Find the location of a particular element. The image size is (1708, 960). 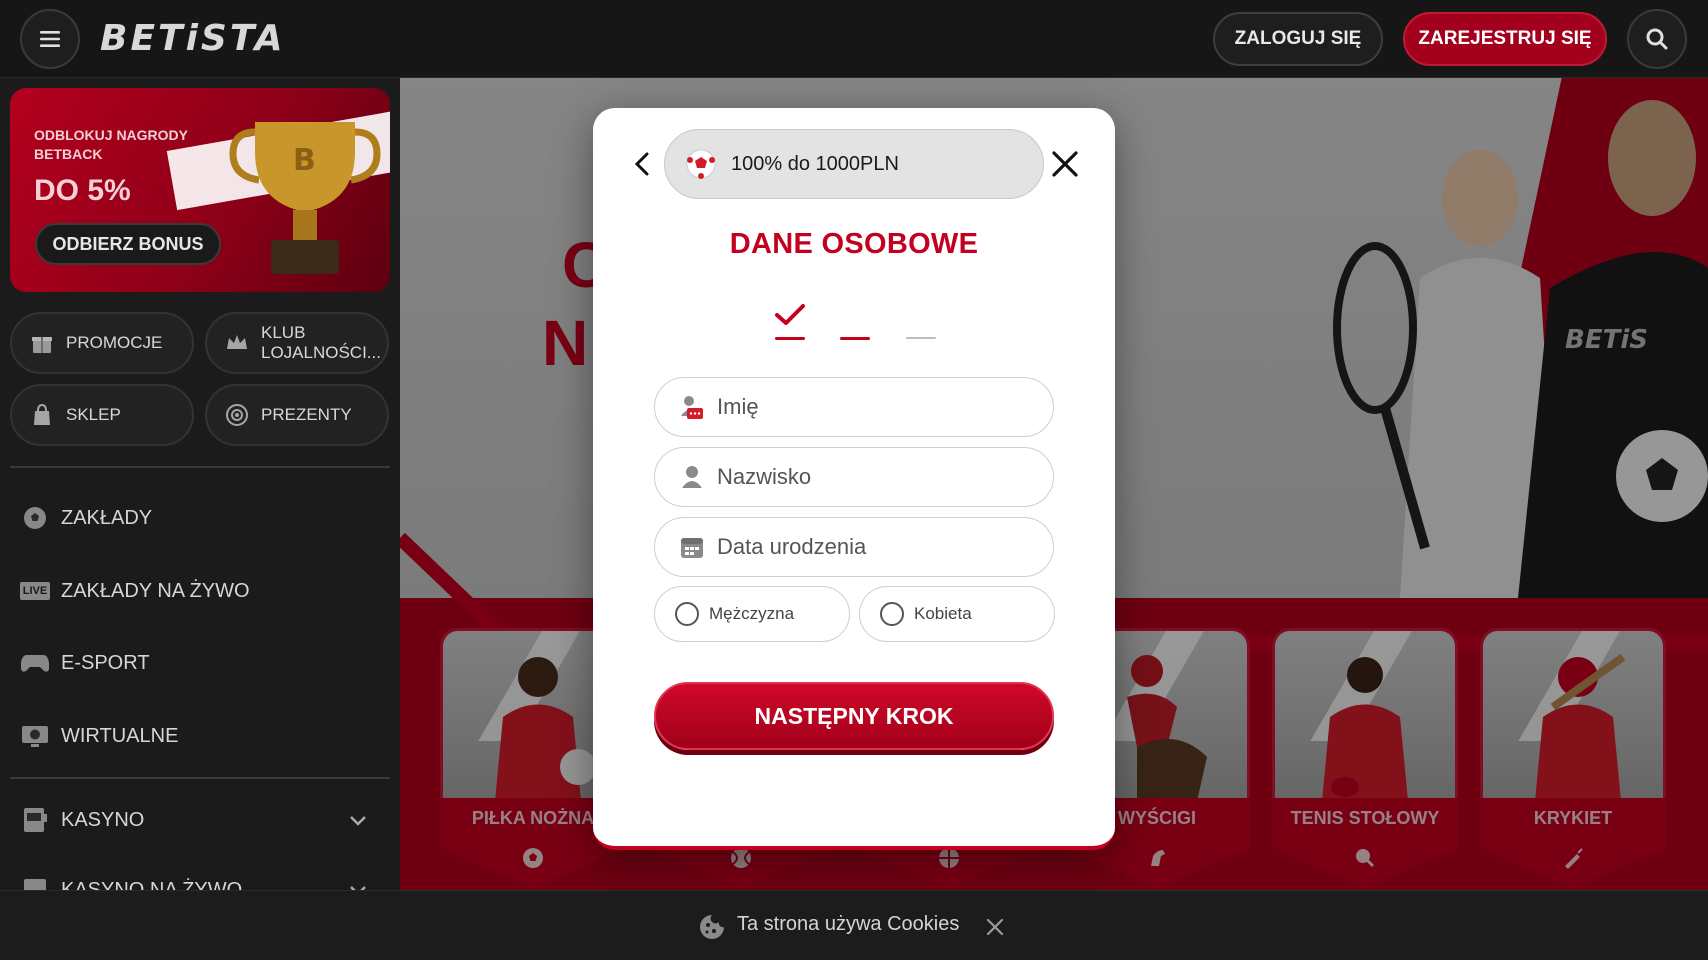

promo-title: ODBLOKUJ NAGRODY BETBACK is located at coordinates (111, 144).